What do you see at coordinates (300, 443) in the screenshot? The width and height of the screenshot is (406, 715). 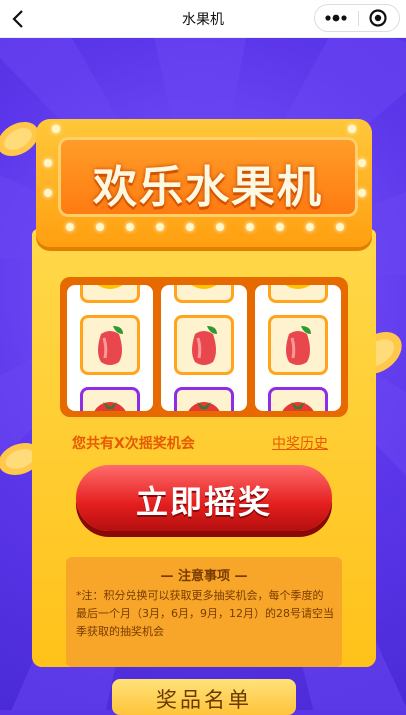 I see `prize-history-link: 中奖历史` at bounding box center [300, 443].